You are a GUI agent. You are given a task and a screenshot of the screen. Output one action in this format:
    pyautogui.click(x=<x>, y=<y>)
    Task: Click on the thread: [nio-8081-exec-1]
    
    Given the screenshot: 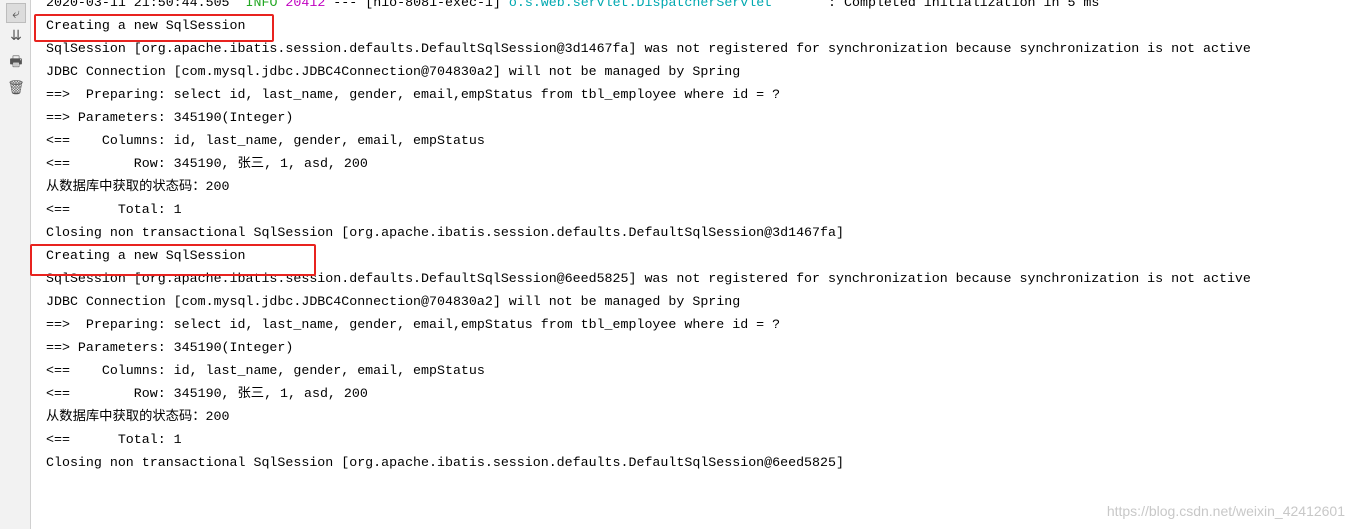 What is the action you would take?
    pyautogui.click(x=433, y=5)
    